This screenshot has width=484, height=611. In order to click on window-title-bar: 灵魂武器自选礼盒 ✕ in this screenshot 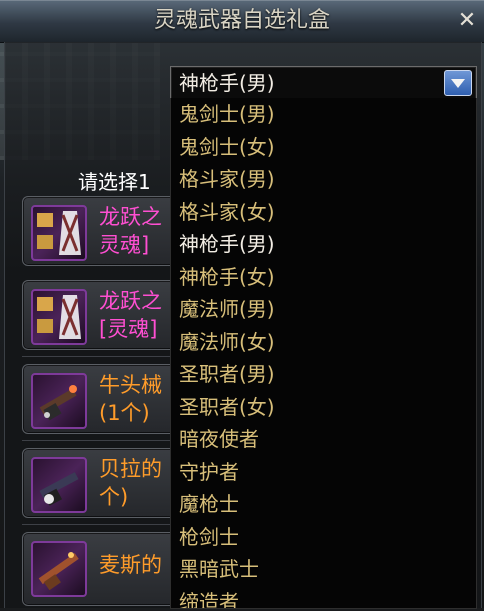, I will do `click(242, 21)`.